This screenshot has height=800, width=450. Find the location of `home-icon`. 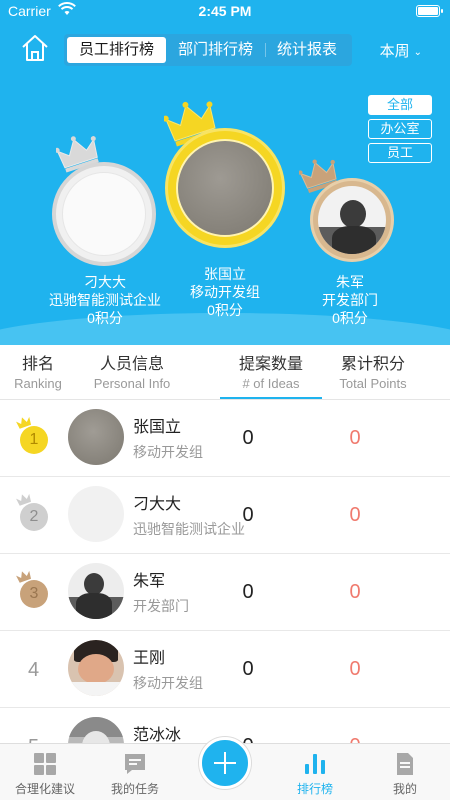

home-icon is located at coordinates (35, 48).